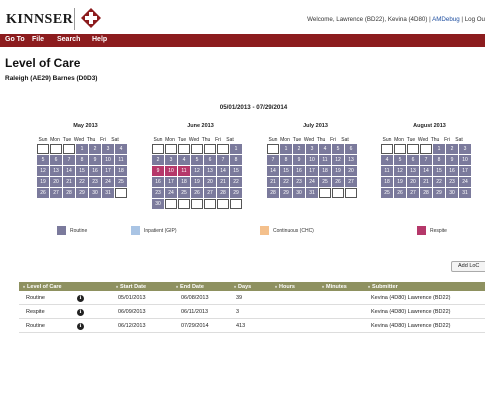 The image size is (485, 417). Describe the element at coordinates (334, 287) in the screenshot. I see `col-minutes: ♦ Minutes` at that location.